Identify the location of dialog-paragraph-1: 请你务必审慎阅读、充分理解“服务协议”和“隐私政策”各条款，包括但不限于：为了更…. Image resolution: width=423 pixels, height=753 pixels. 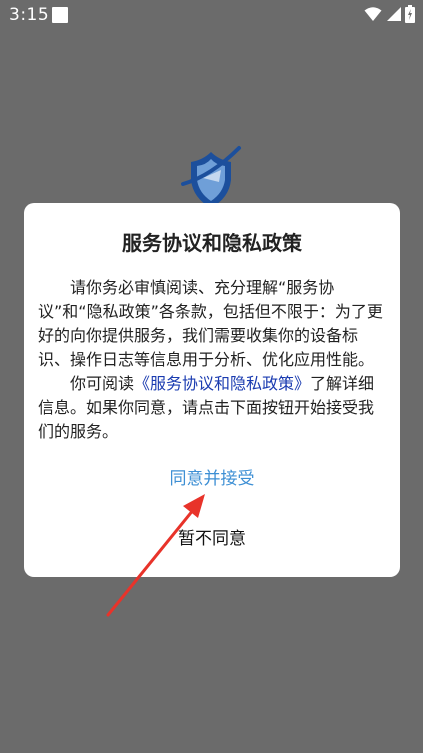
(210, 323).